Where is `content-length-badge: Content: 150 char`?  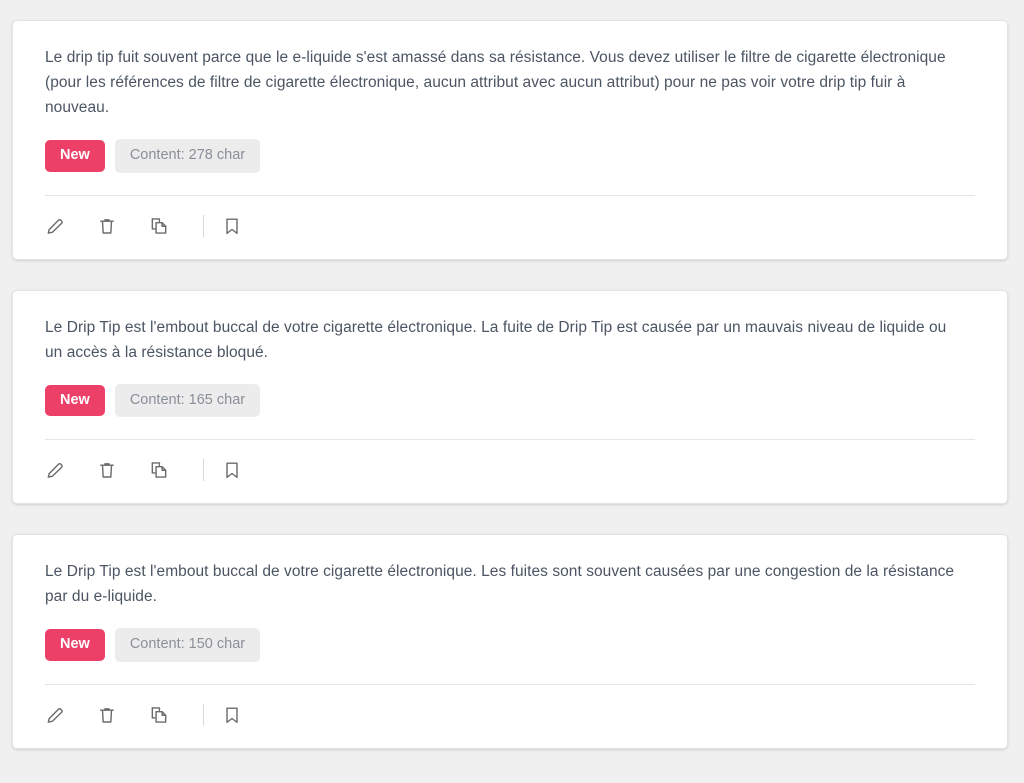 content-length-badge: Content: 150 char is located at coordinates (187, 645).